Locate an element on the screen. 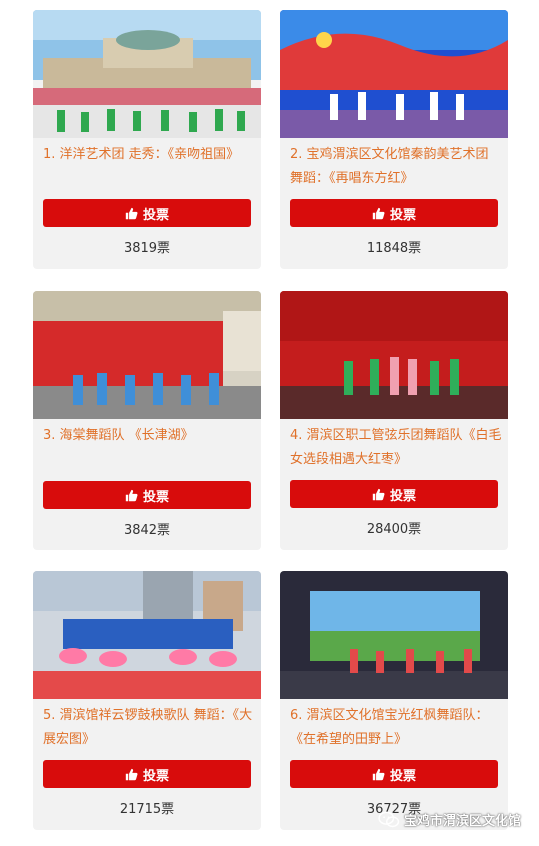  entry-card-5: 5. 渭滨馆祥云锣鼓秧歌队 舞蹈：《大展宏图》 投票 21715票 is located at coordinates (147, 700).